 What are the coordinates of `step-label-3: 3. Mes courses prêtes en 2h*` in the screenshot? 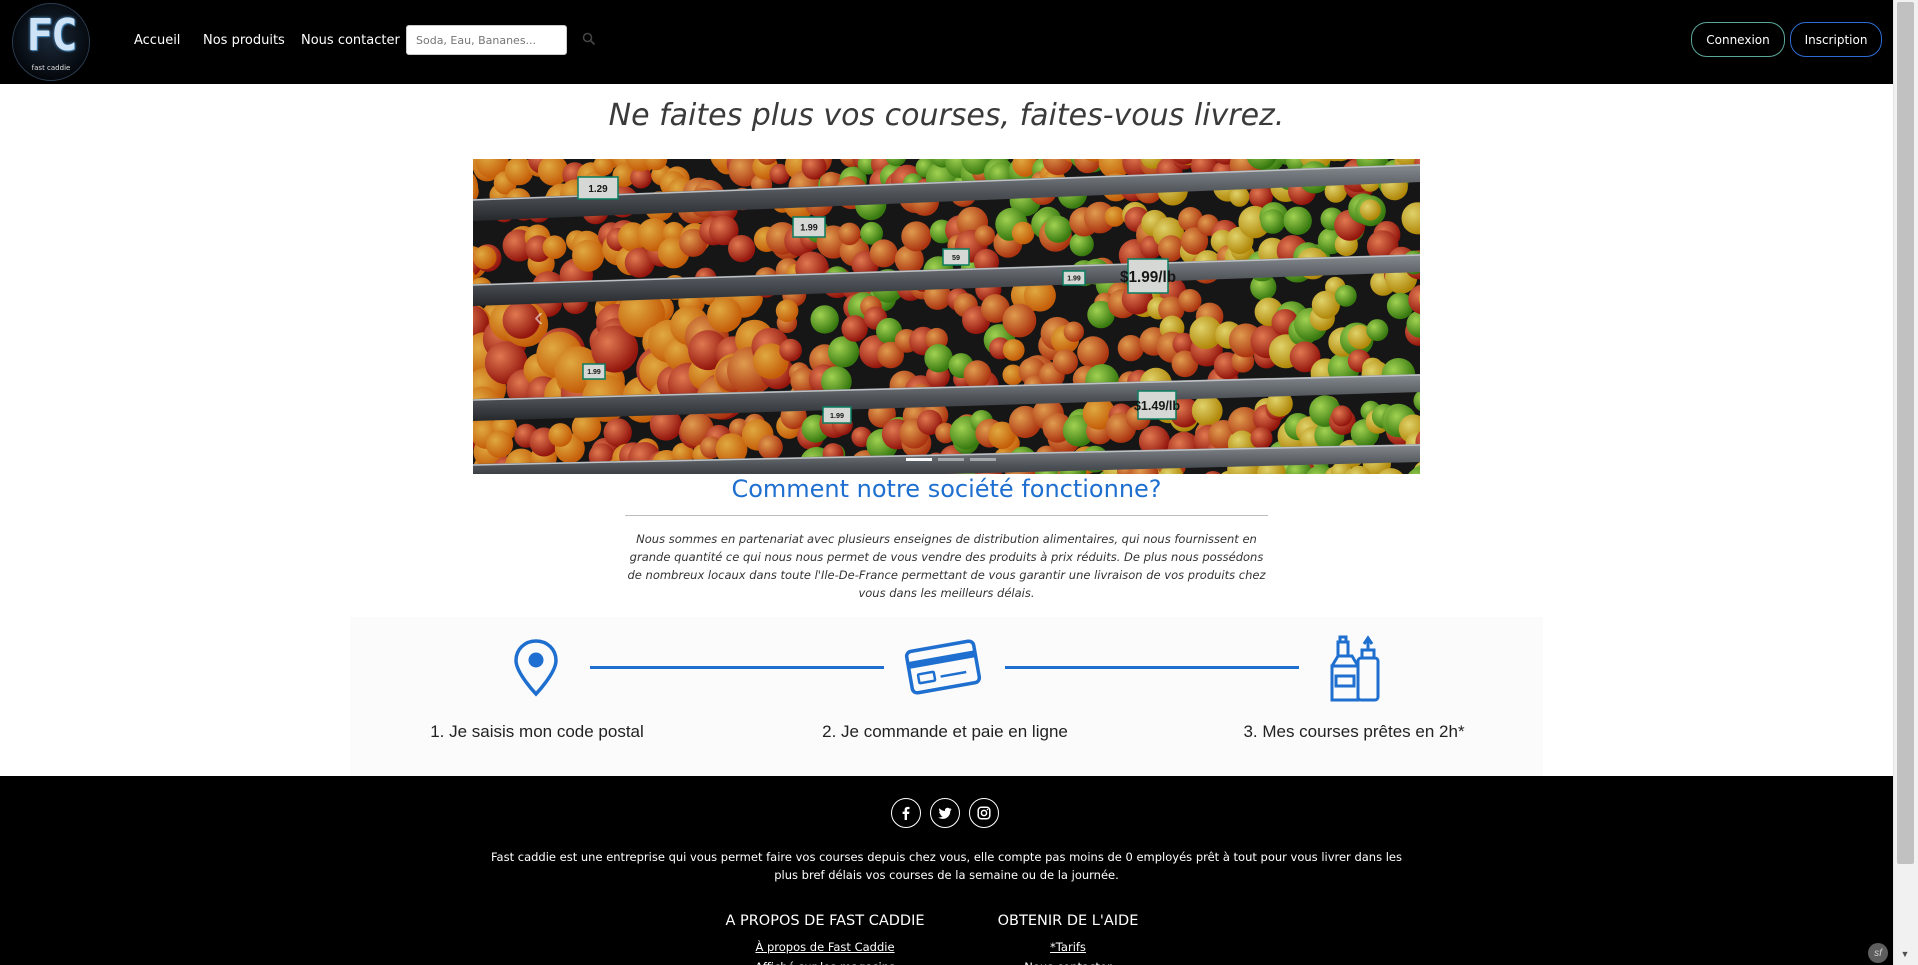 It's located at (1354, 731).